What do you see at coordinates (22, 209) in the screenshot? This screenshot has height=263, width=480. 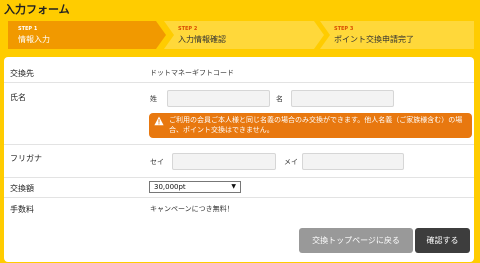 I see `fee-label: 手数料` at bounding box center [22, 209].